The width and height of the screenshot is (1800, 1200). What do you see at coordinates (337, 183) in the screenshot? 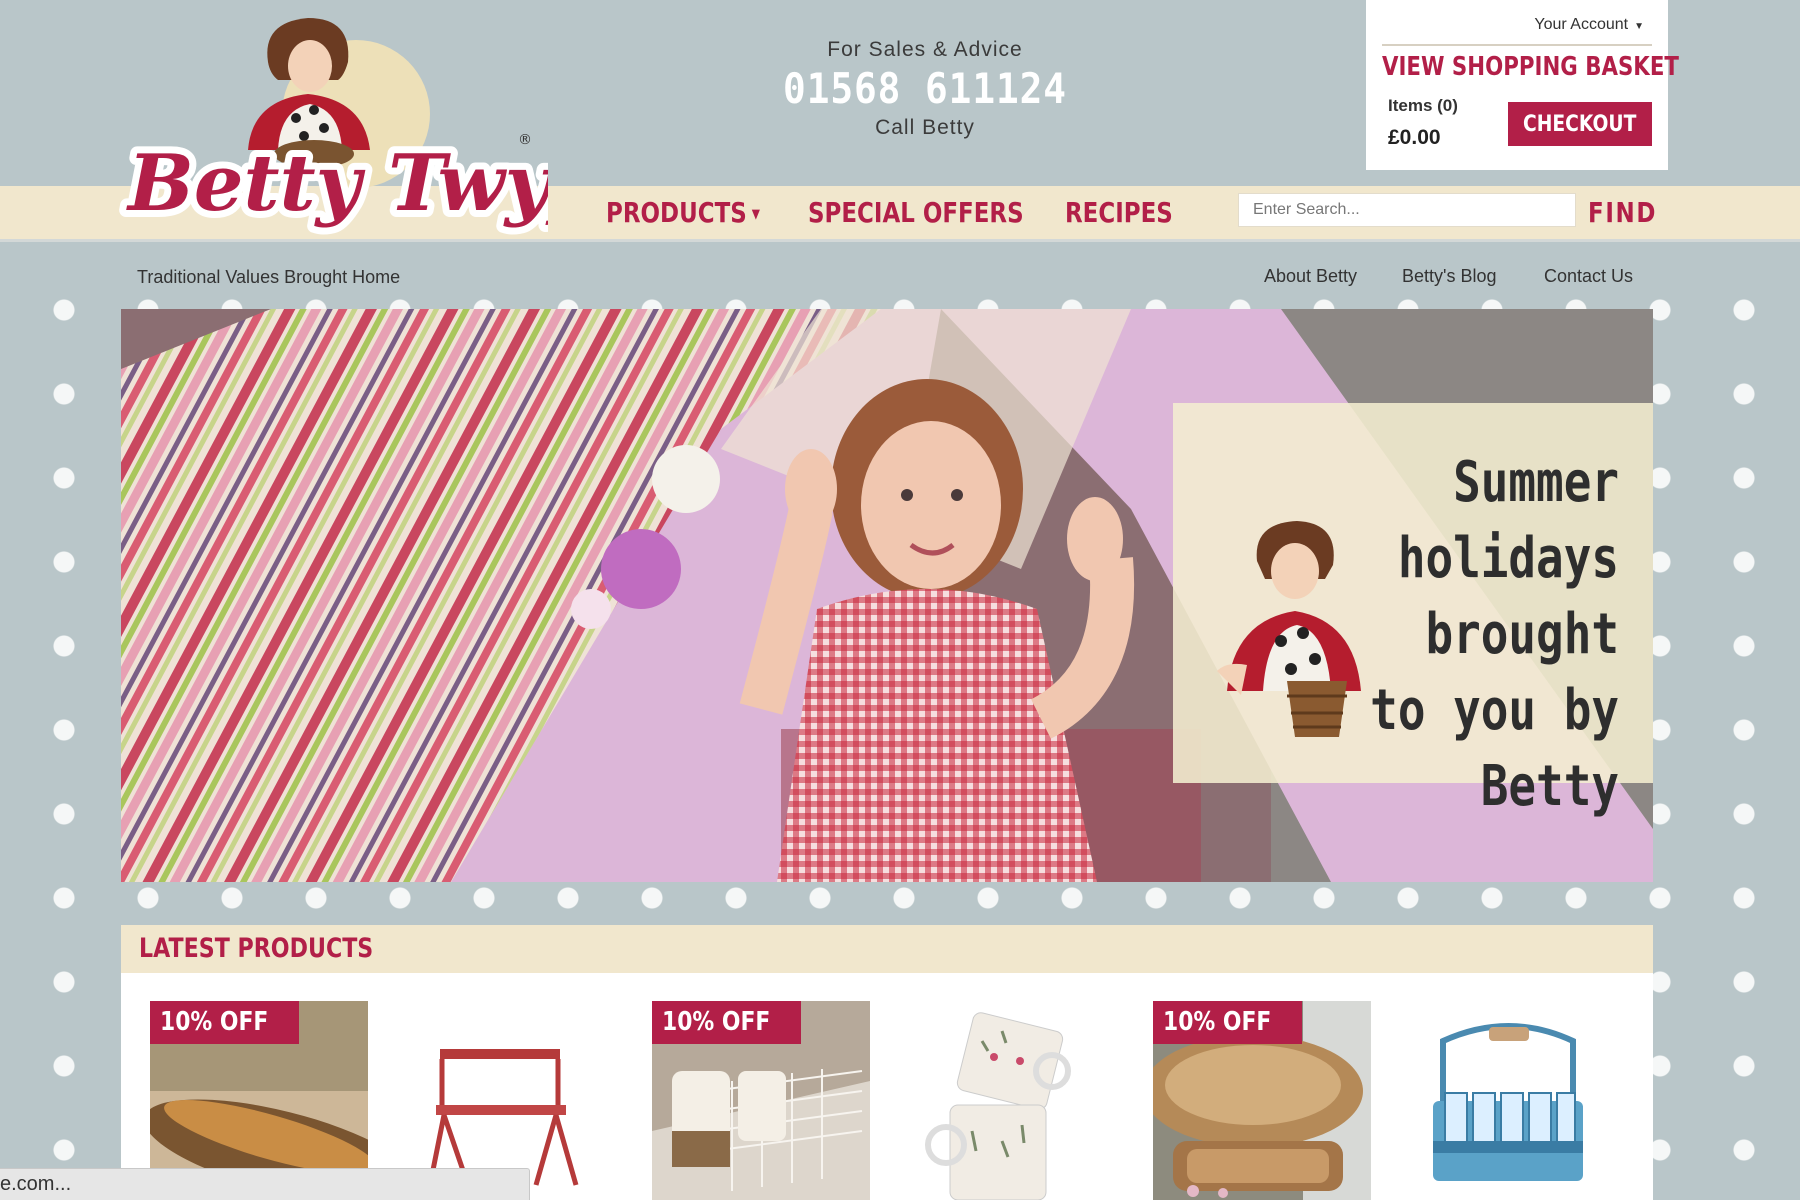
I see `svg-text: Betty Twyford` at bounding box center [337, 183].